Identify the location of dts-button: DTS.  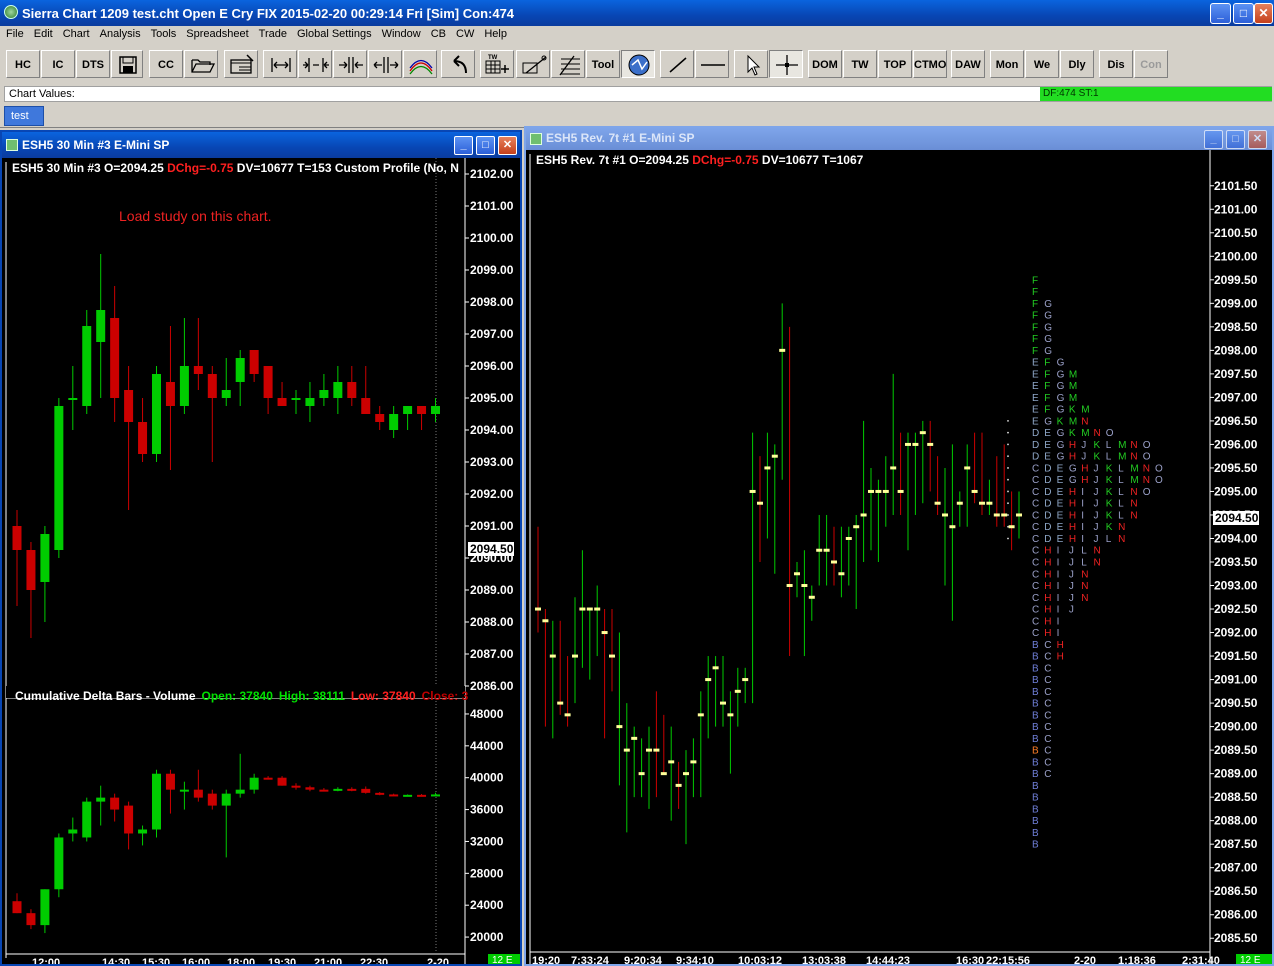
(93, 64).